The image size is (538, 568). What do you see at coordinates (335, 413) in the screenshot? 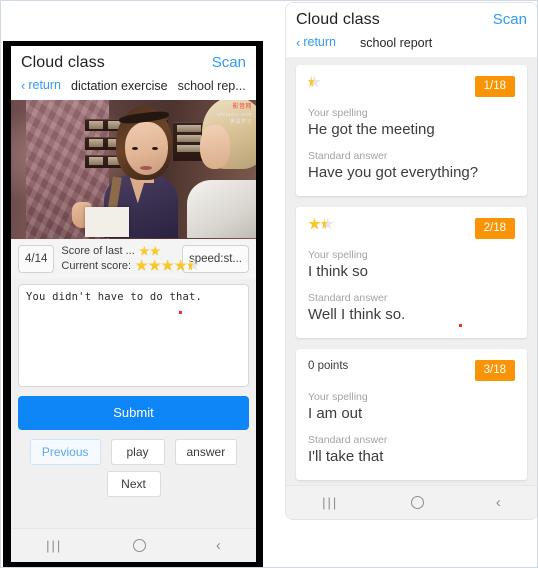
I see `your-spelling-value: I am out` at bounding box center [335, 413].